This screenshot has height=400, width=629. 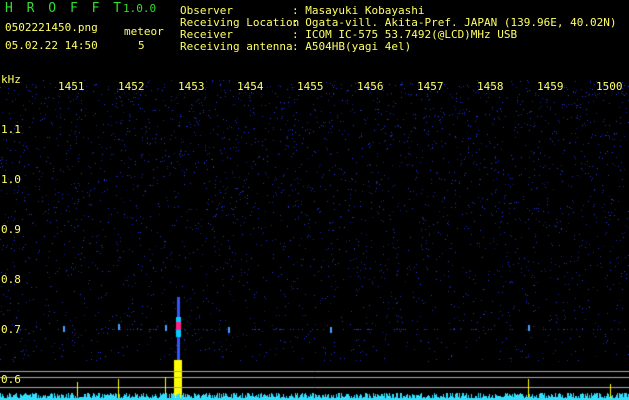 What do you see at coordinates (65, 8) in the screenshot?
I see `app-name: H R O F F T` at bounding box center [65, 8].